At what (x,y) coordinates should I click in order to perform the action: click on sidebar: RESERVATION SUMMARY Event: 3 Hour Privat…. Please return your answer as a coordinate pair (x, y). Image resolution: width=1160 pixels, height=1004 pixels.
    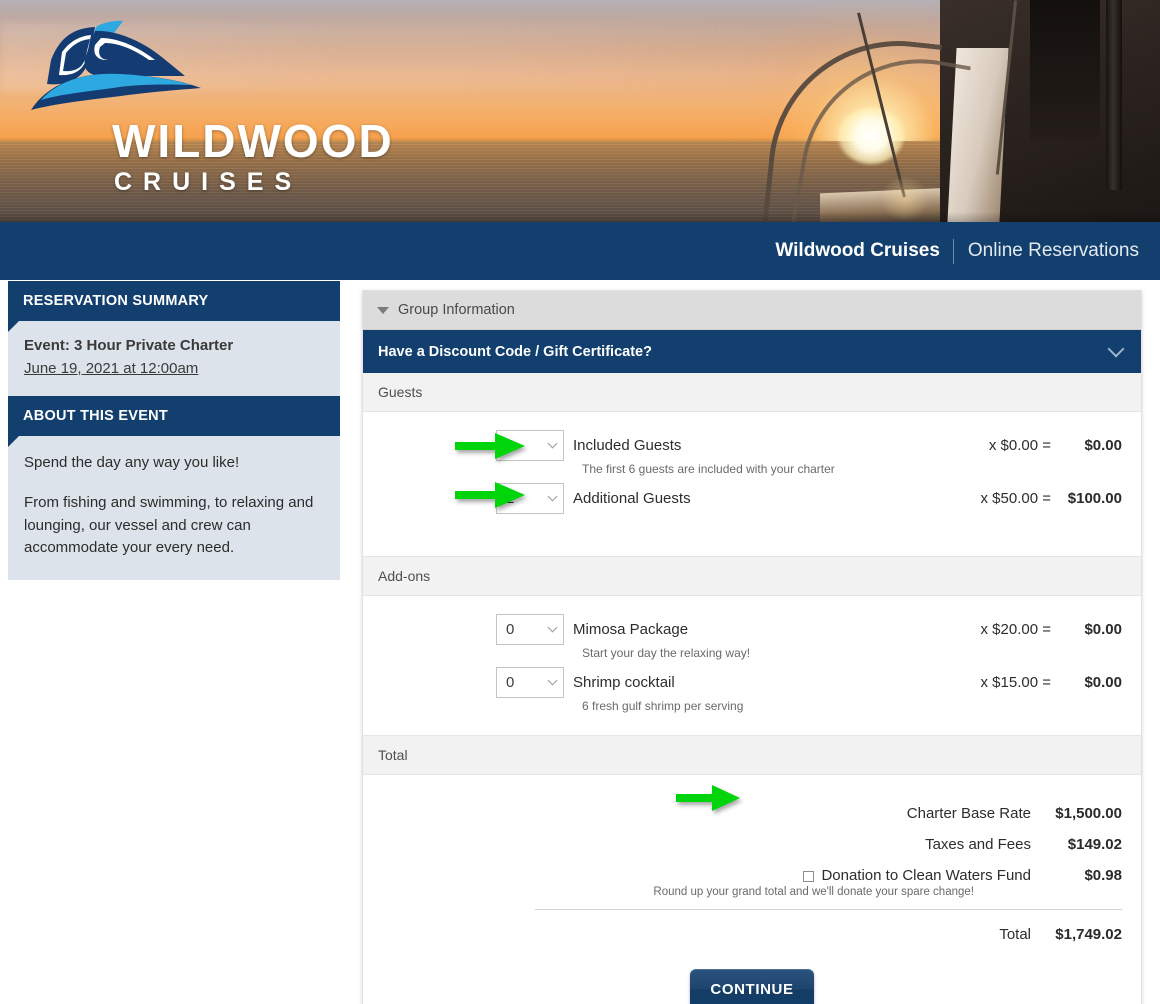
    Looking at the image, I should click on (174, 431).